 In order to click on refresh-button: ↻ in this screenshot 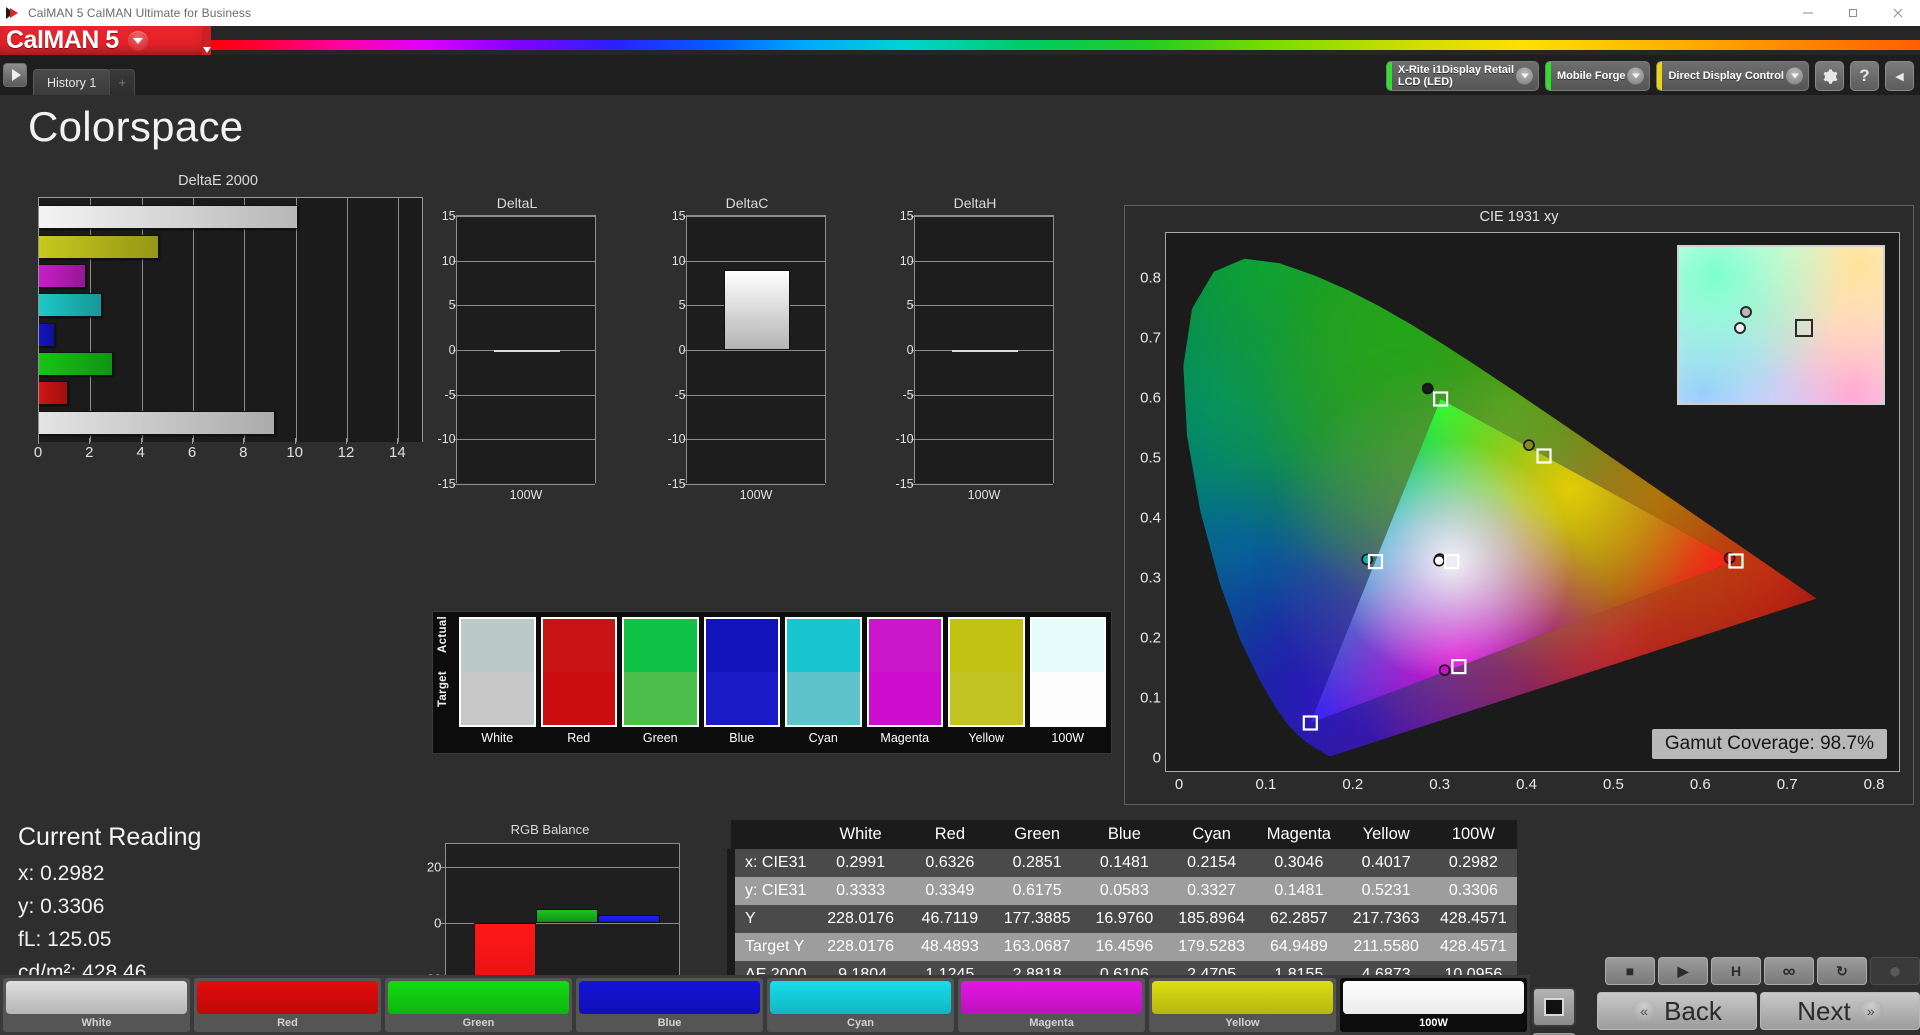, I will do `click(1842, 971)`.